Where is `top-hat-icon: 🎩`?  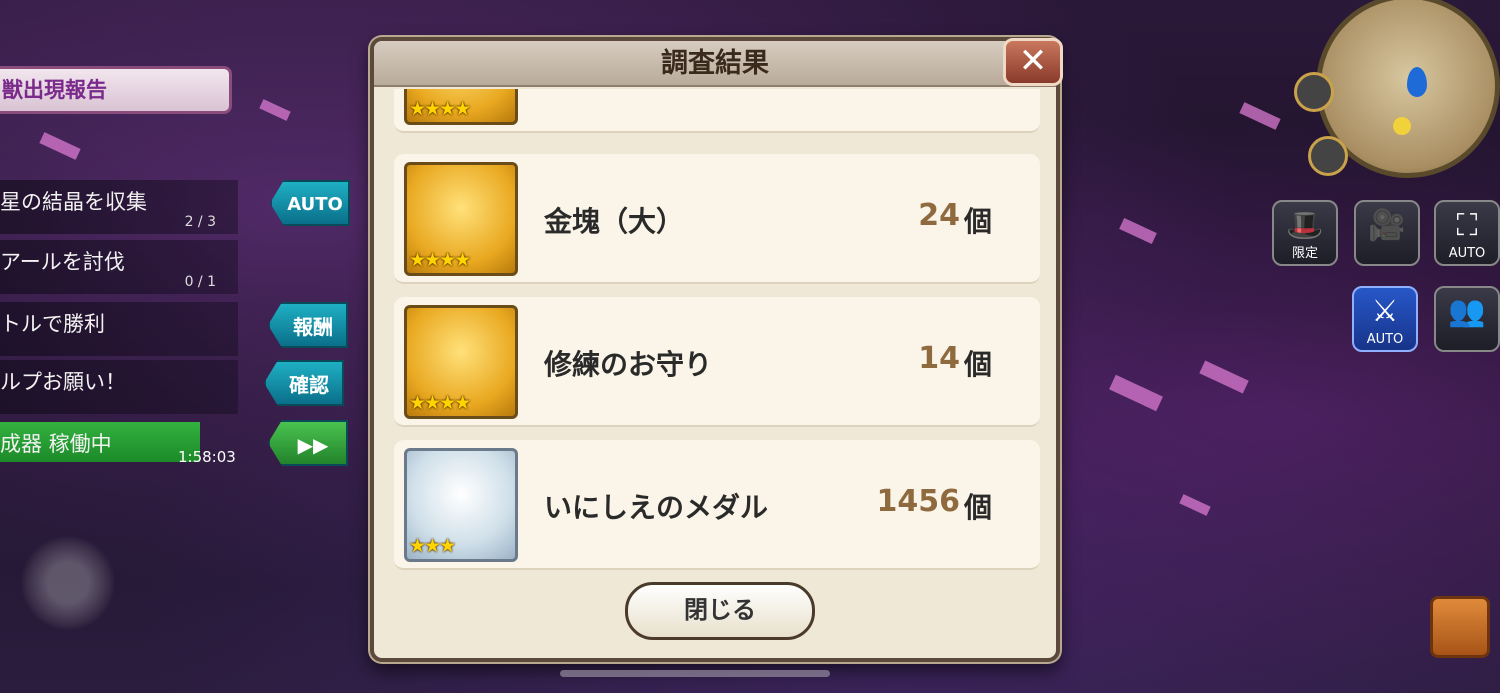
top-hat-icon: 🎩 is located at coordinates (1305, 225).